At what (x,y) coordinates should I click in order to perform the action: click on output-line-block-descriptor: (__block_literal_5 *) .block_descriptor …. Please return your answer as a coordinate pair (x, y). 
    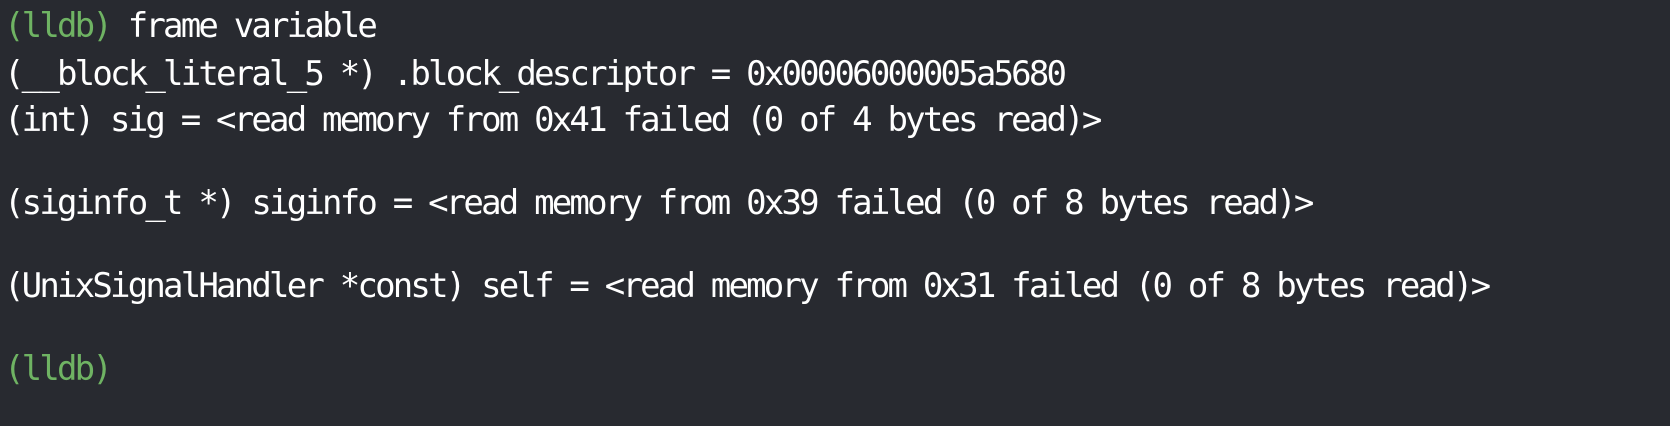
    Looking at the image, I should click on (535, 74).